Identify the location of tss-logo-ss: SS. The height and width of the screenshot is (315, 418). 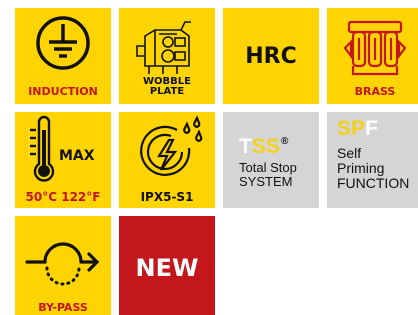
(265, 146).